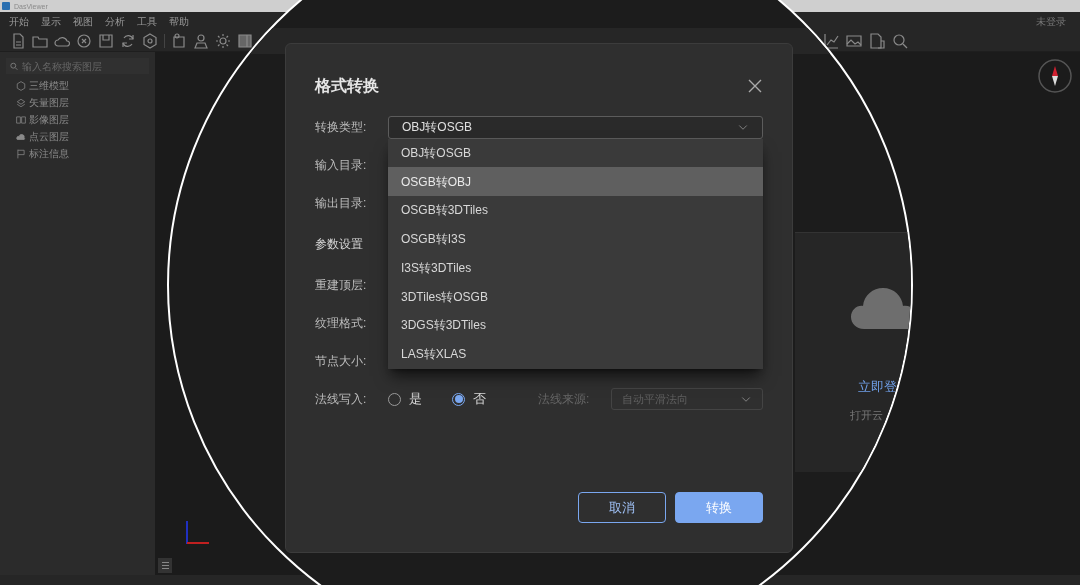 This screenshot has width=1080, height=585. I want to click on app-logo-icon, so click(6, 6).